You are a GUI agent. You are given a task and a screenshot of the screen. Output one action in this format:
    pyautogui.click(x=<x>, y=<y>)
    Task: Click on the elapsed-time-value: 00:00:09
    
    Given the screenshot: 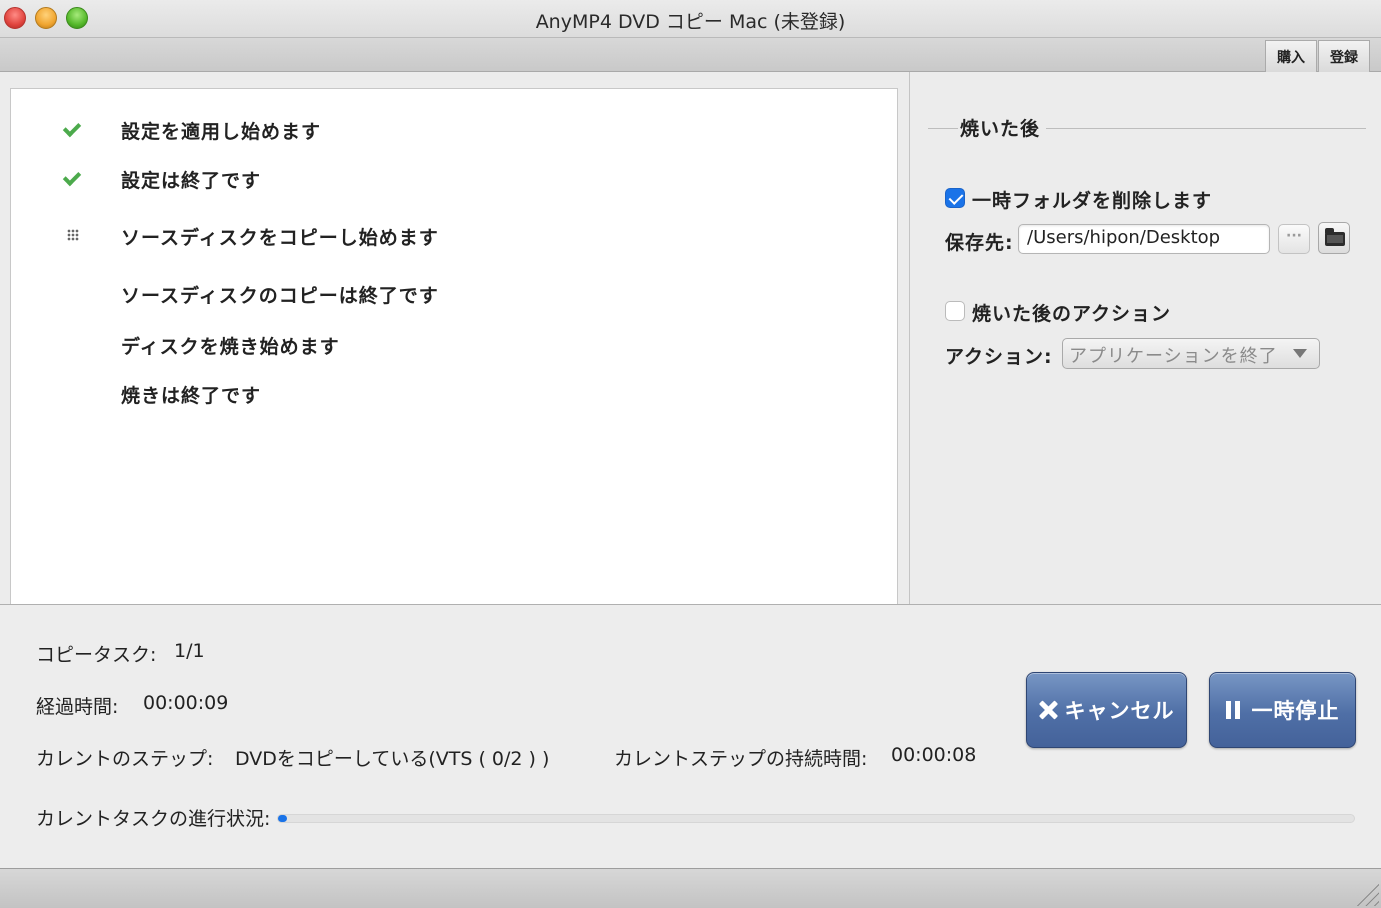 What is the action you would take?
    pyautogui.click(x=186, y=703)
    